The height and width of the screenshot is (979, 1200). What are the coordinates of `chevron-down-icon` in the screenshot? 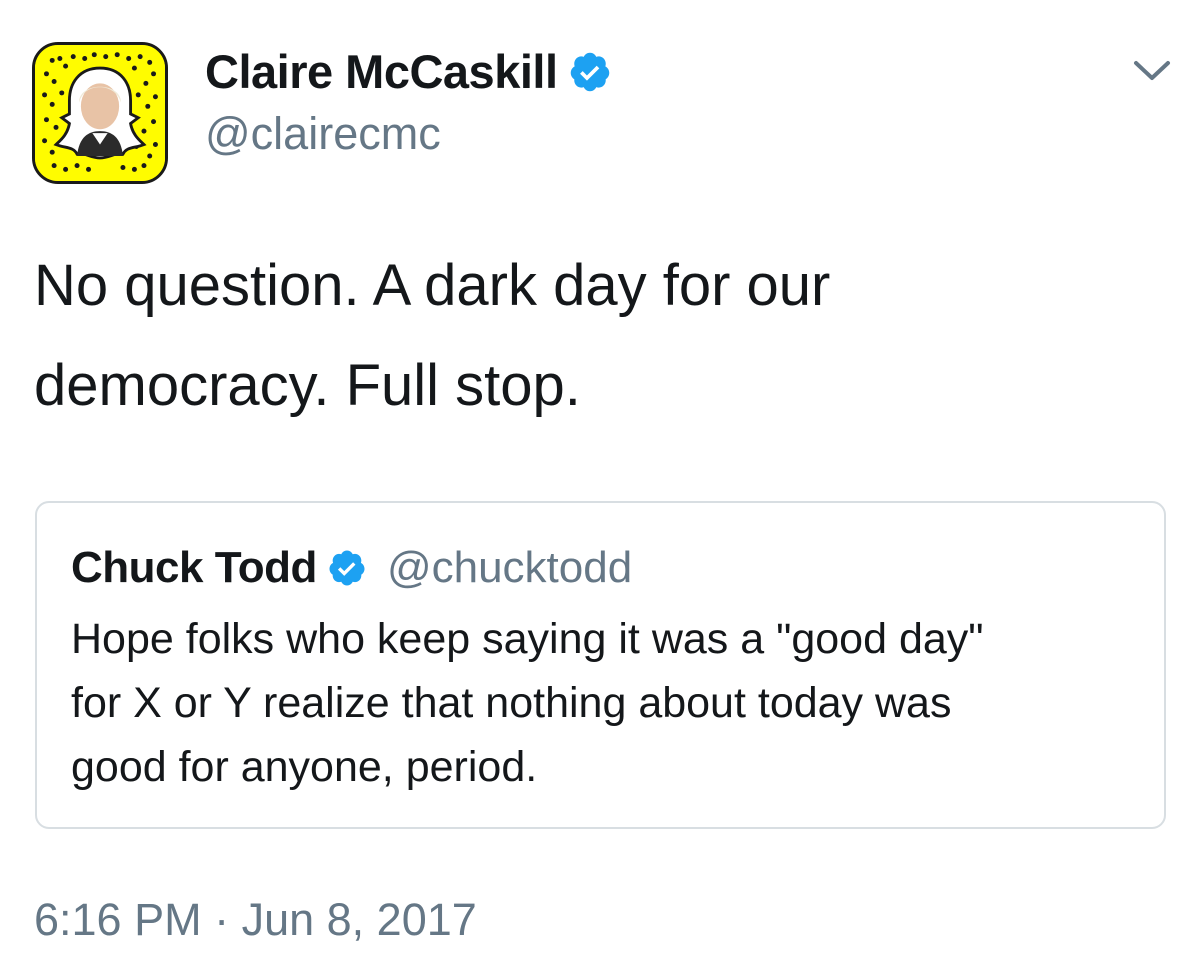 It's located at (1152, 71).